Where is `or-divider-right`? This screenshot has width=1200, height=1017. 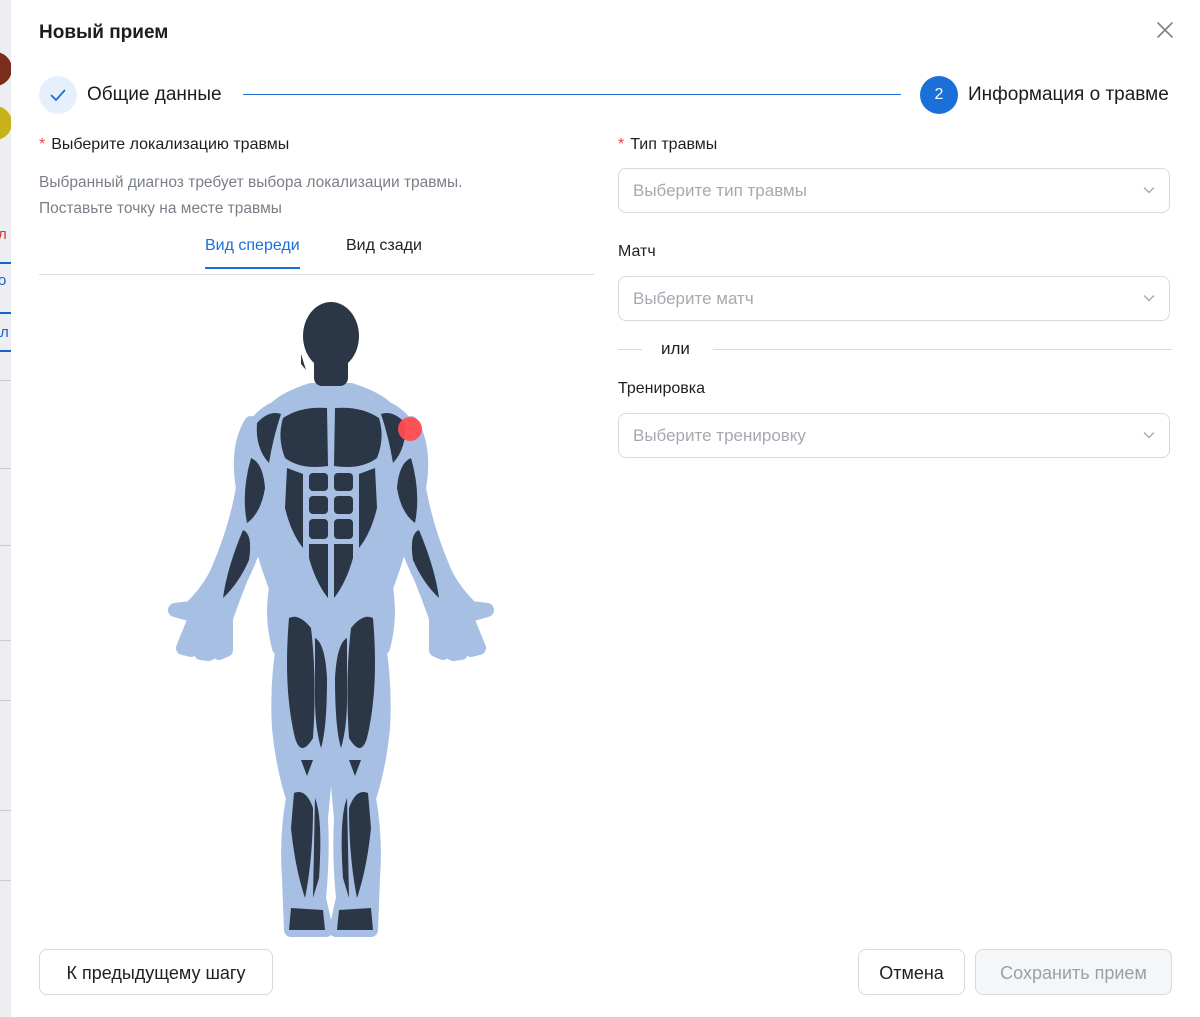
or-divider-right is located at coordinates (942, 349).